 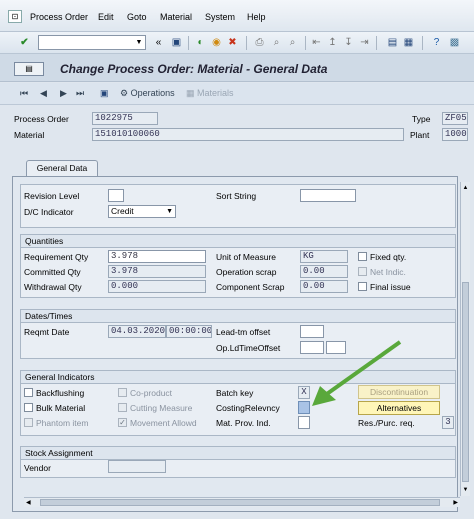 What do you see at coordinates (292, 42) in the screenshot?
I see `find-next-icon: ⌕` at bounding box center [292, 42].